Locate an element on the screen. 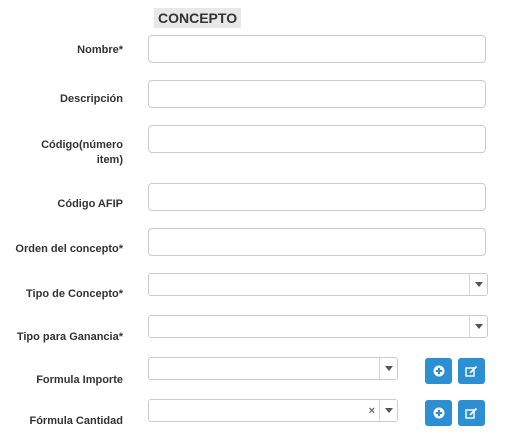 The height and width of the screenshot is (442, 508). edit-formula-cantidad-button is located at coordinates (471, 413).